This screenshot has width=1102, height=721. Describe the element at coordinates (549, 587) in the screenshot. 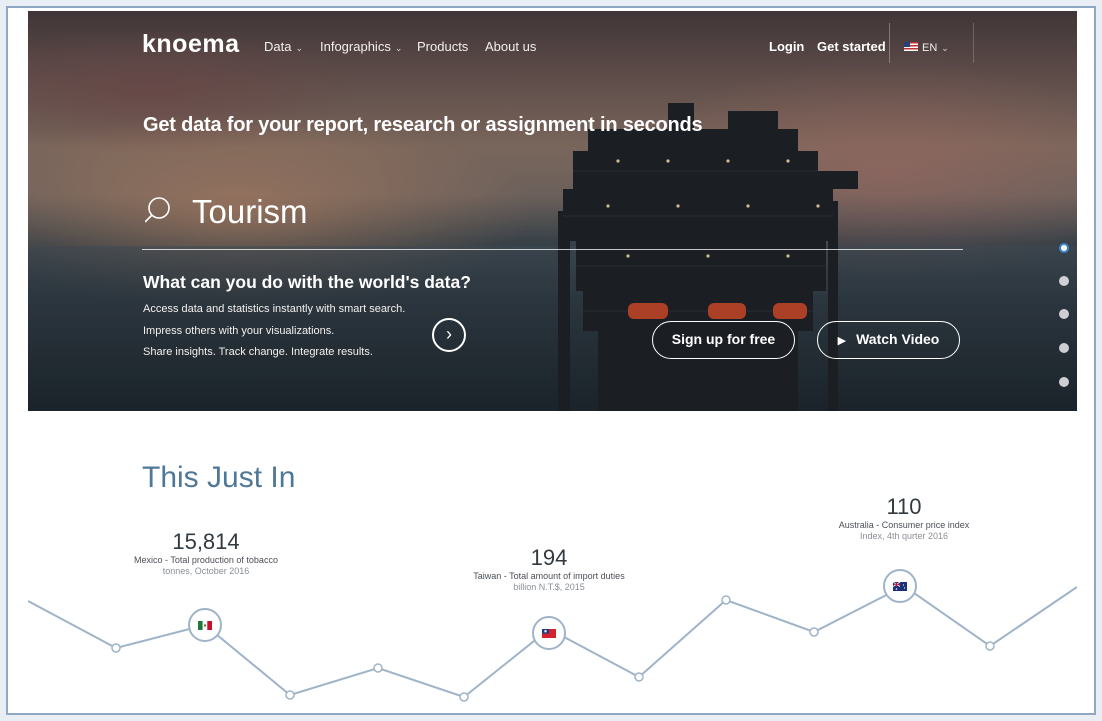

I see `stat-sub: billion N.T.$, 2015` at that location.